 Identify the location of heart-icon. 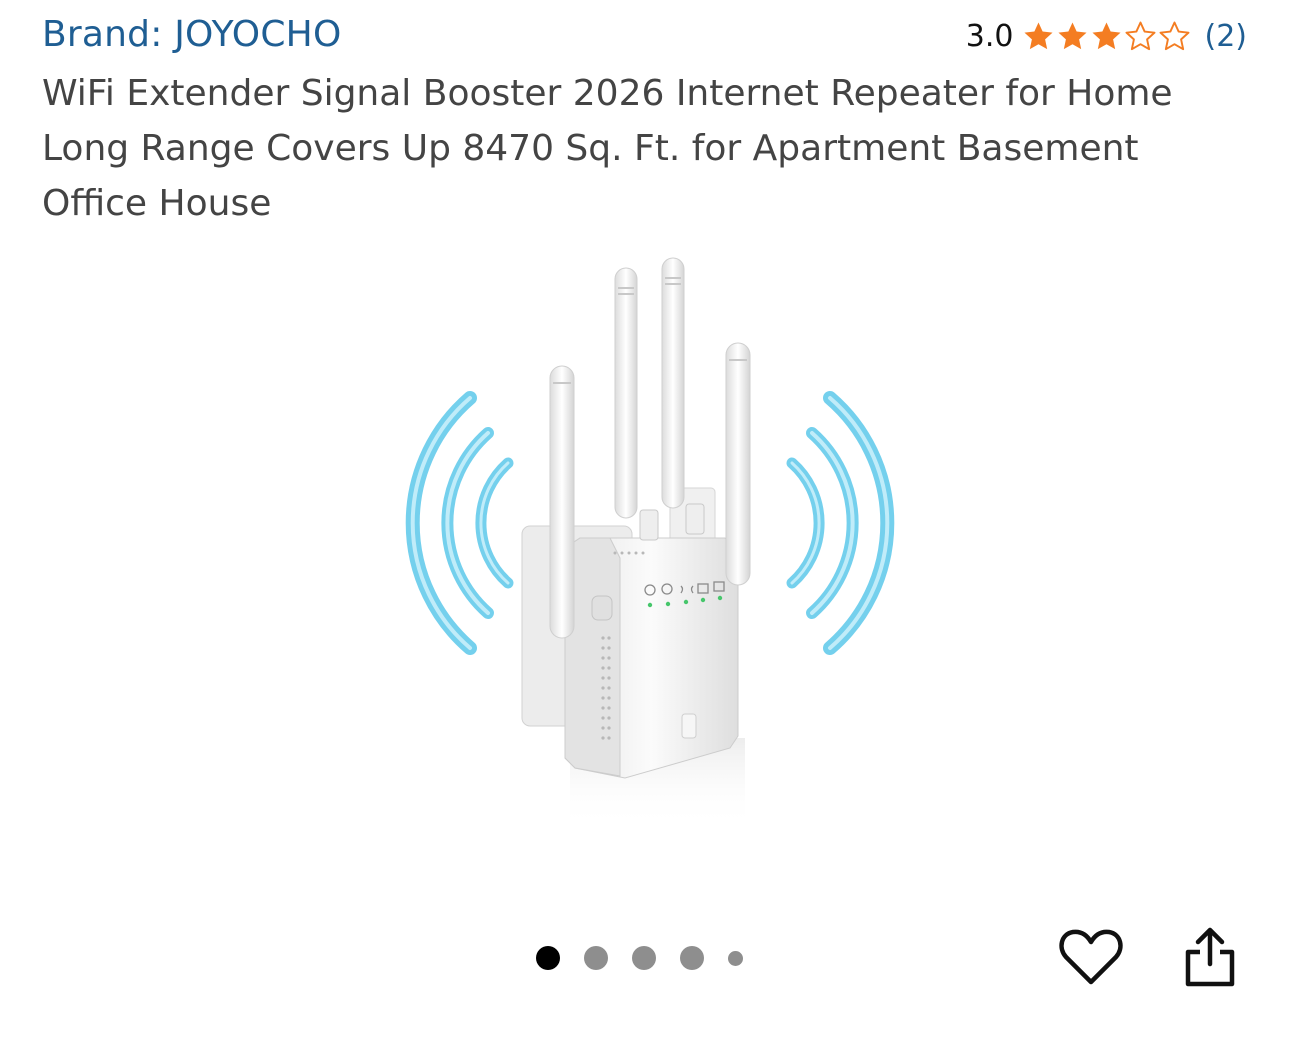
(1091, 957).